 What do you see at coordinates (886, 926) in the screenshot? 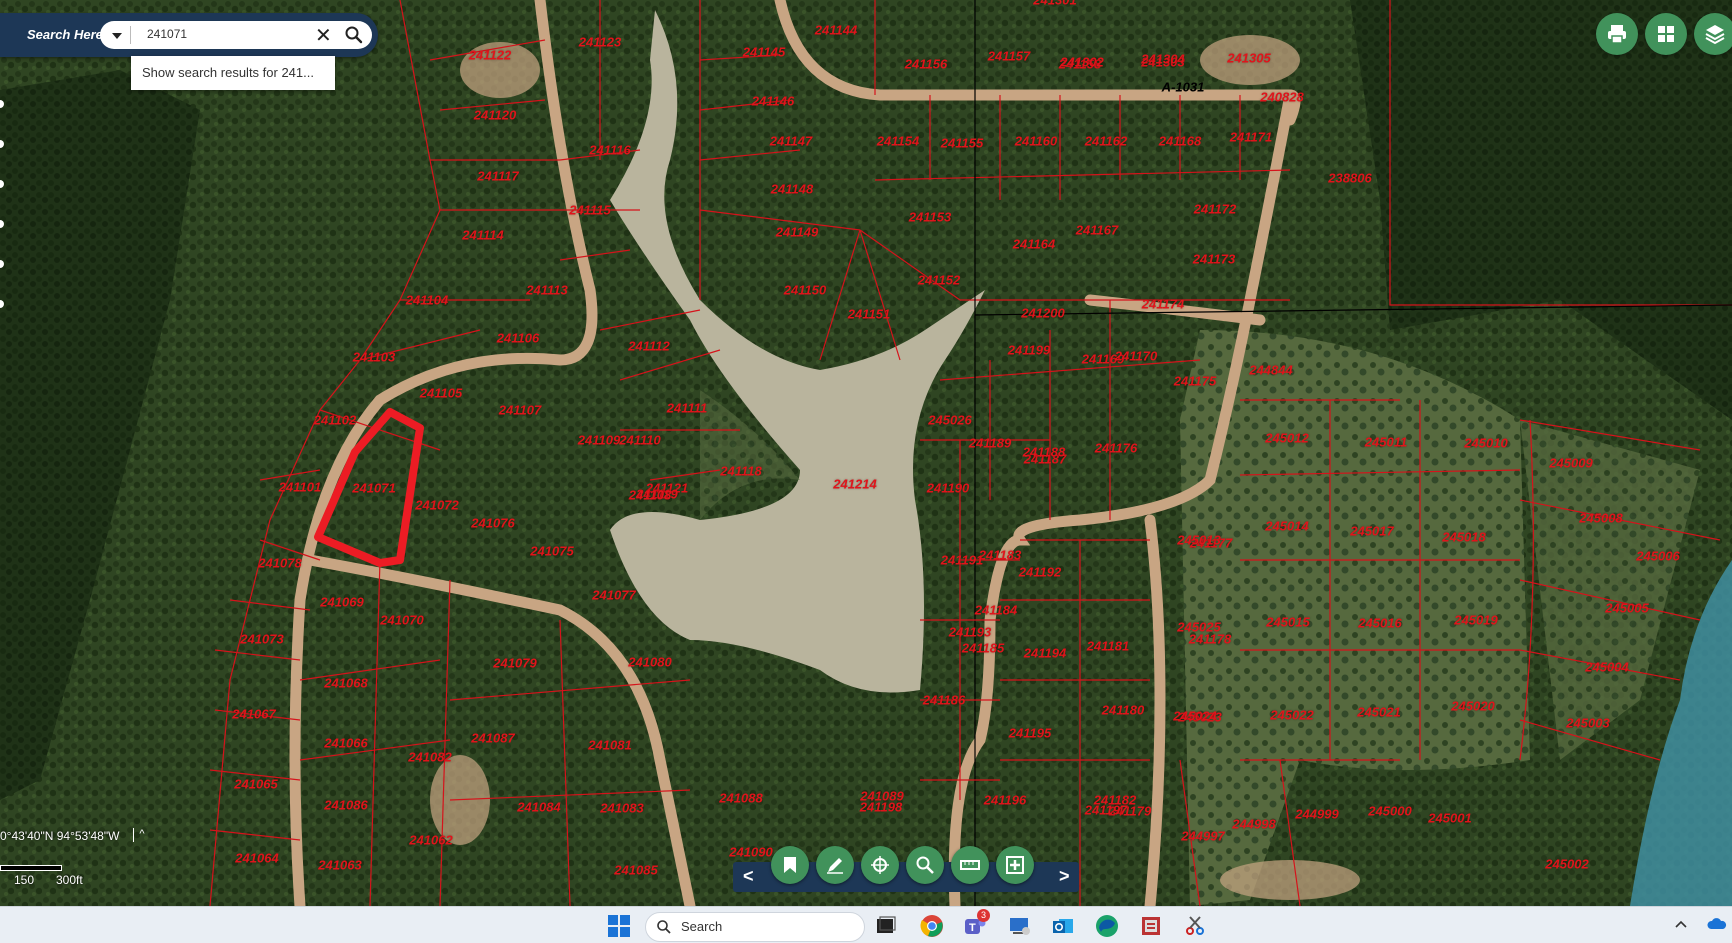
I see `task-view-icon` at bounding box center [886, 926].